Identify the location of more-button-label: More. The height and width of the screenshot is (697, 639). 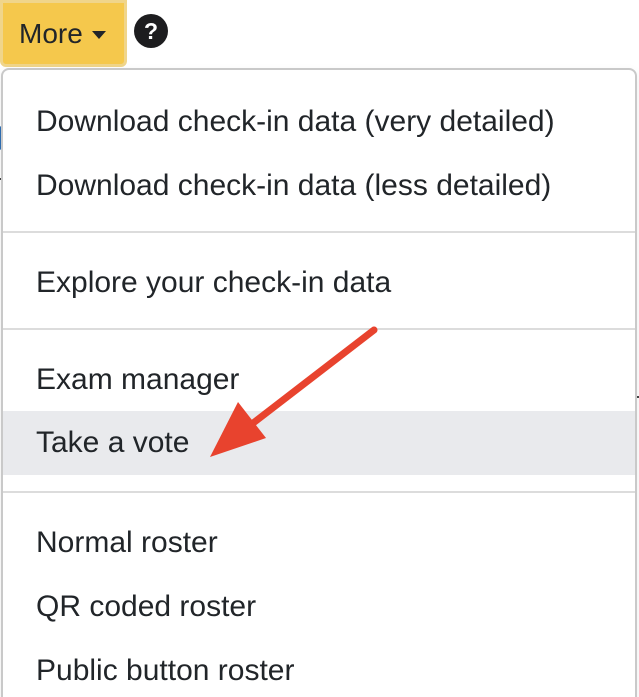
(51, 33).